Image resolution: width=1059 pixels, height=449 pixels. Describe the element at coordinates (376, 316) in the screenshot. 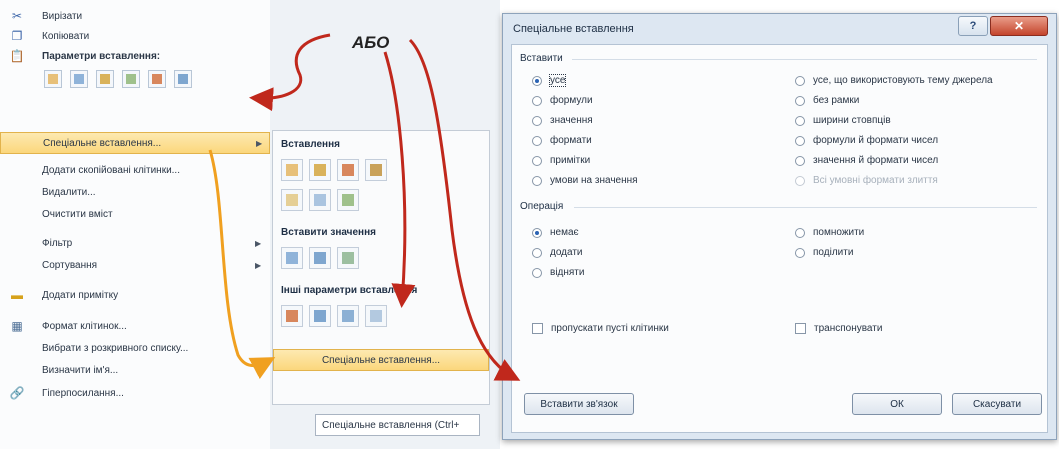

I see `paste-linked-picture-icon` at that location.